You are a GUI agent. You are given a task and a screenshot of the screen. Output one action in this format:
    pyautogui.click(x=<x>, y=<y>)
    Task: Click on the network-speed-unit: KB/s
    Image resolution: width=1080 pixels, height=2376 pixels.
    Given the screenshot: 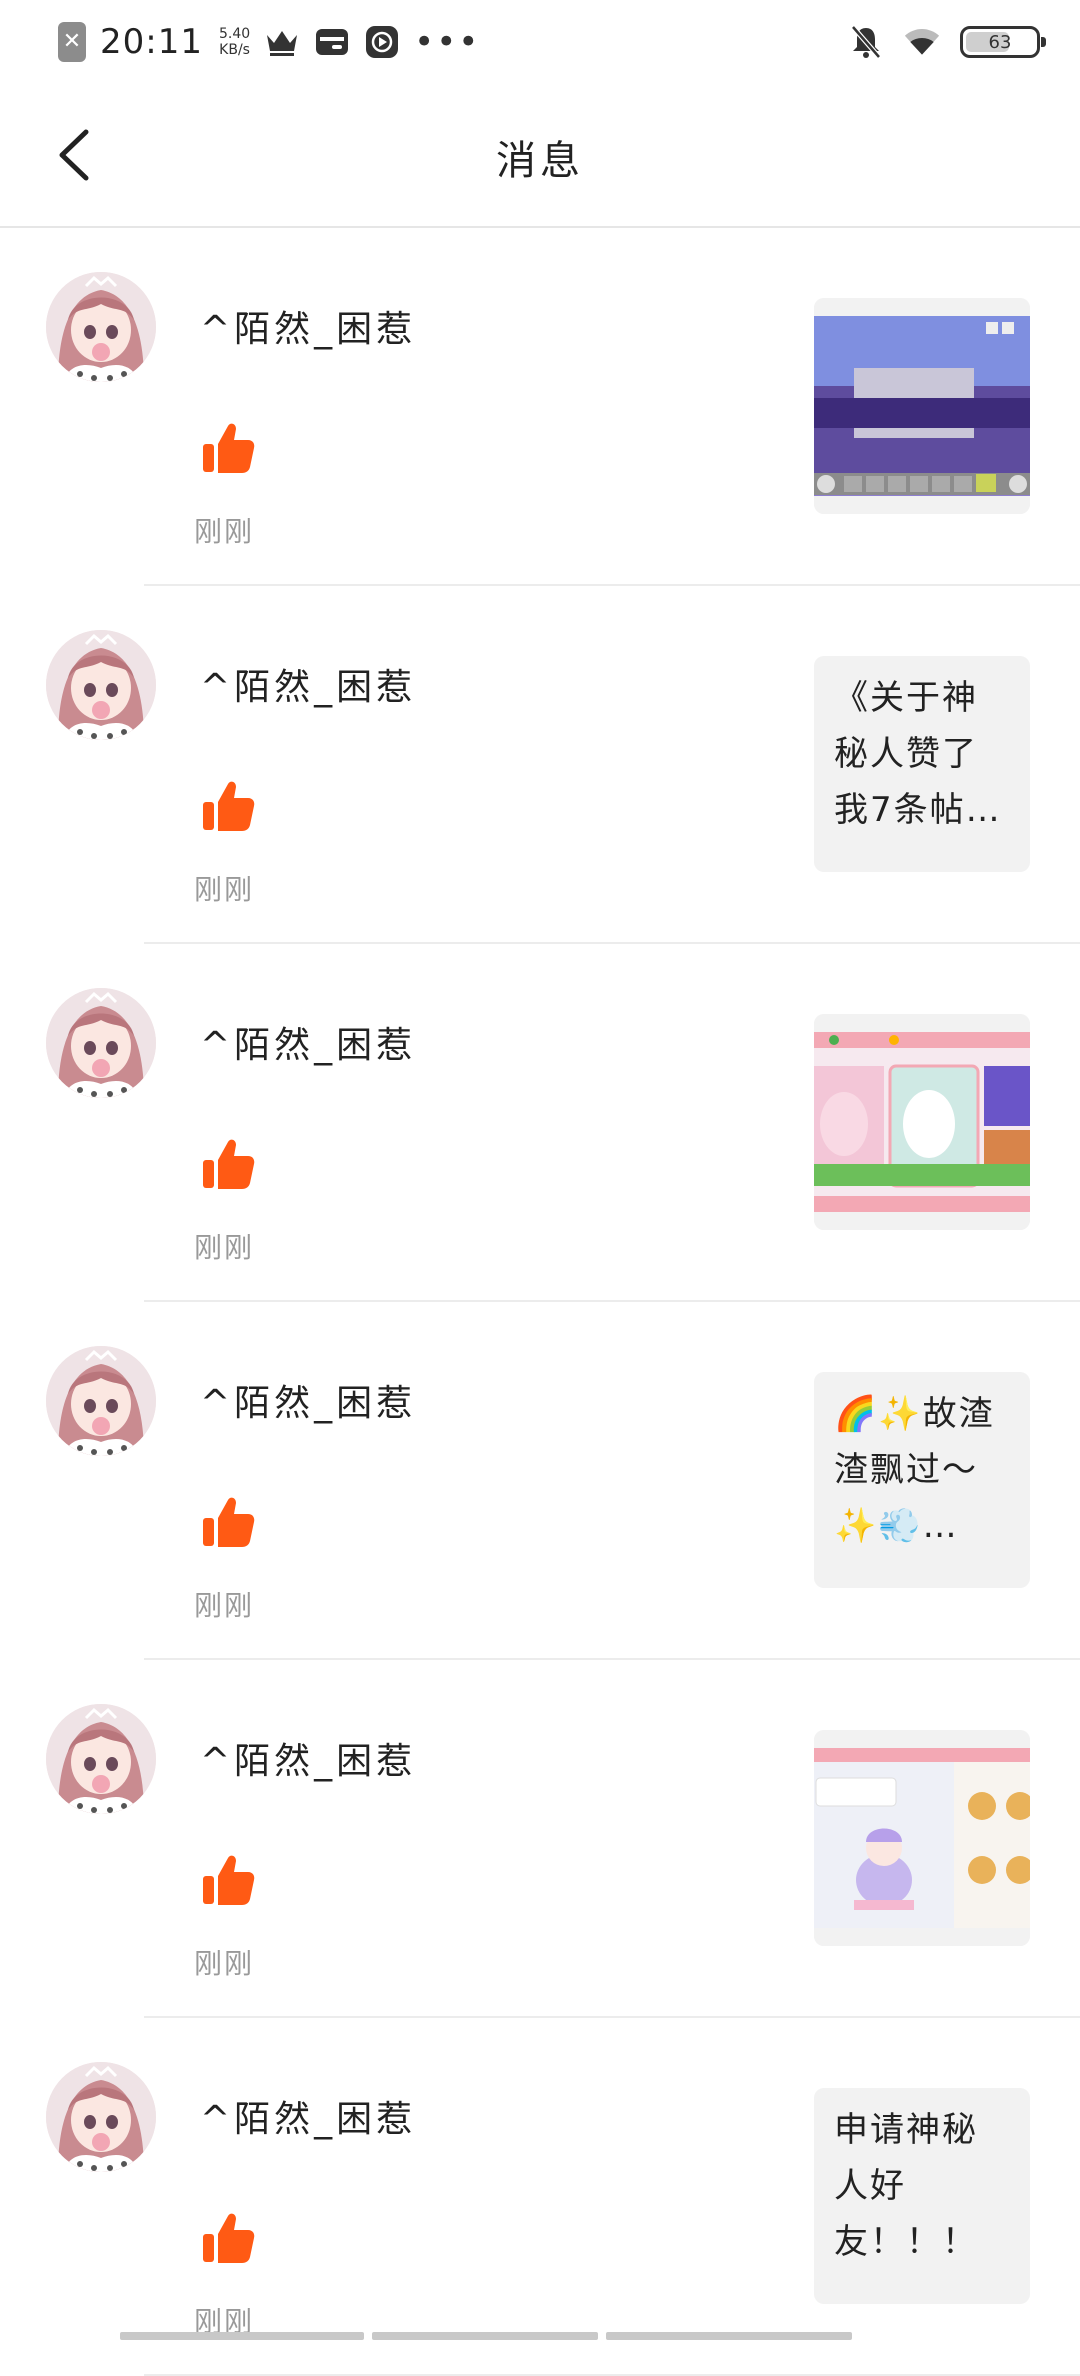 What is the action you would take?
    pyautogui.click(x=234, y=50)
    